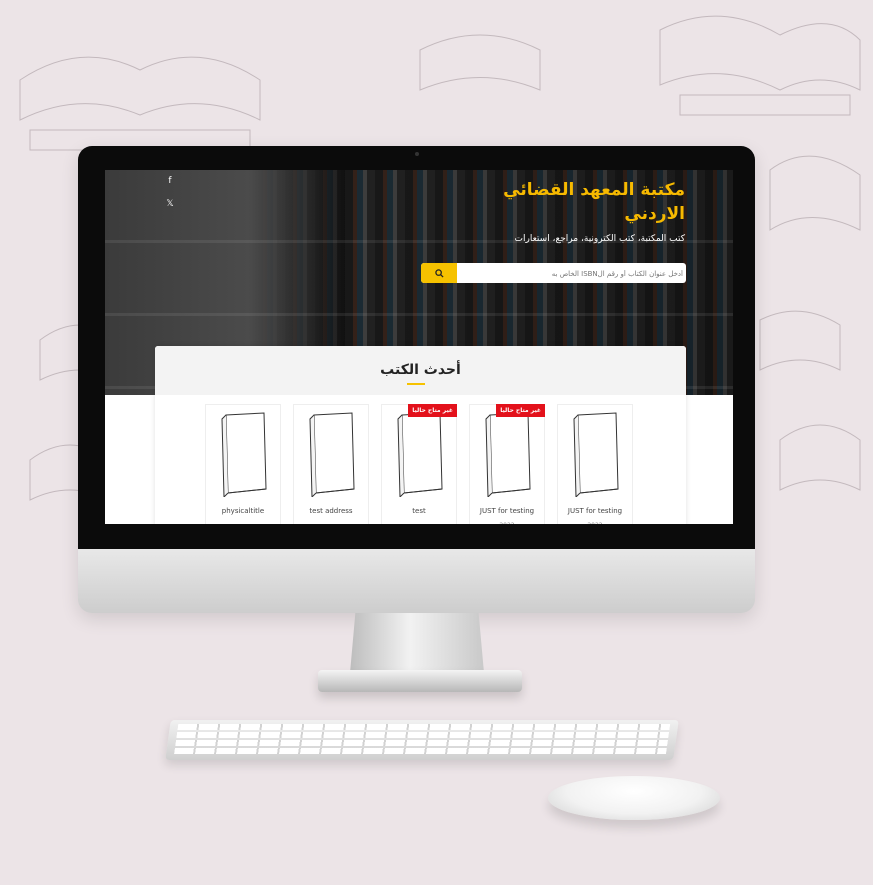 The image size is (873, 885). Describe the element at coordinates (416, 384) in the screenshot. I see `title-underline` at that location.